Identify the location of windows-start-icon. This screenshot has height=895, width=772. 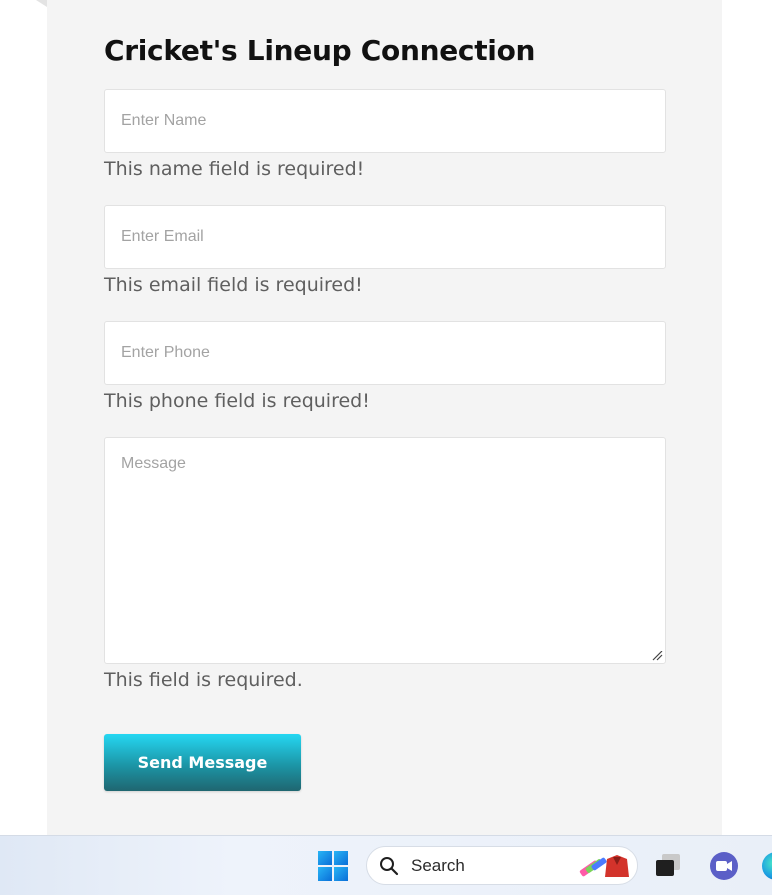
(333, 866).